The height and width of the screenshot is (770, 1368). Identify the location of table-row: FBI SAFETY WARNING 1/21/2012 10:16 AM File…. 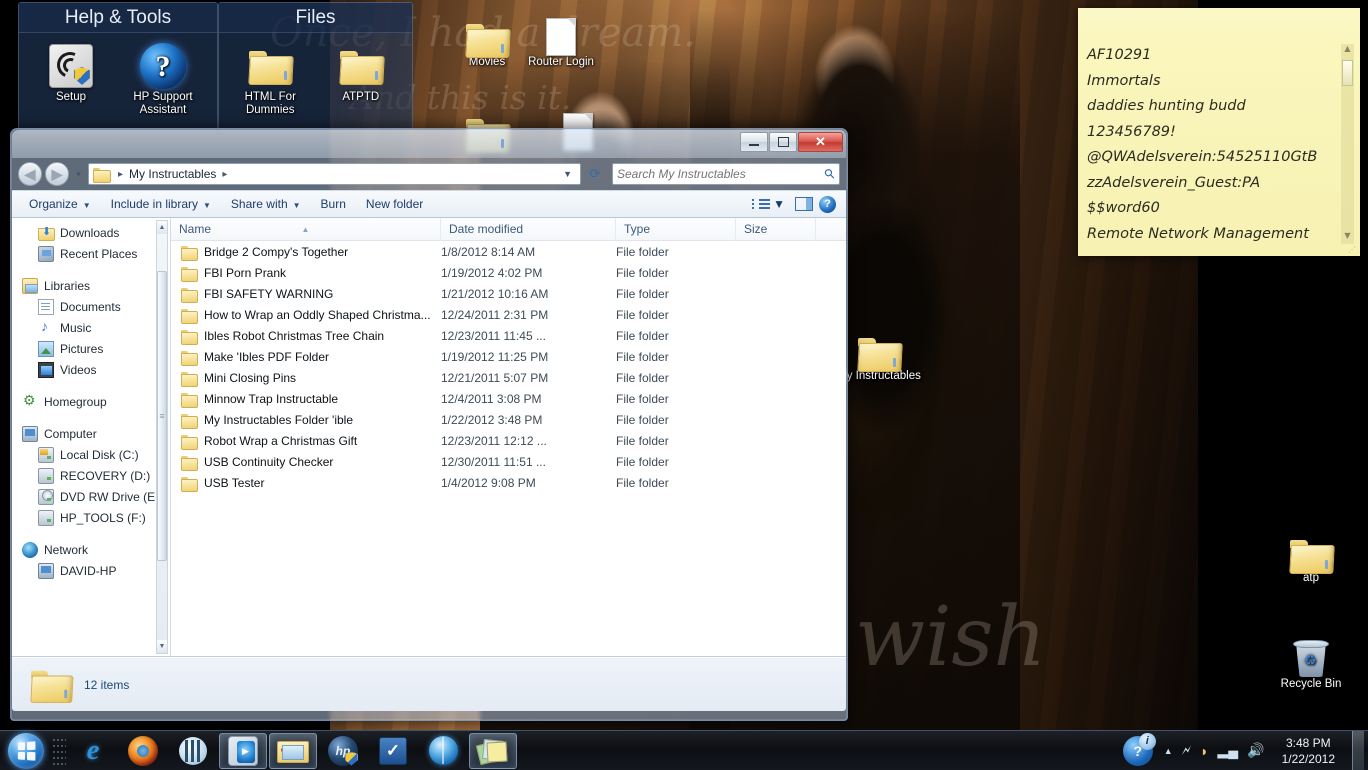
(508, 293).